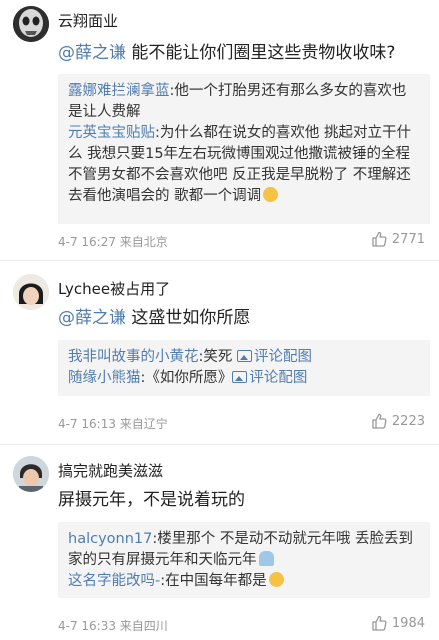 The width and height of the screenshot is (439, 640). I want to click on ghost-emoji-icon, so click(266, 558).